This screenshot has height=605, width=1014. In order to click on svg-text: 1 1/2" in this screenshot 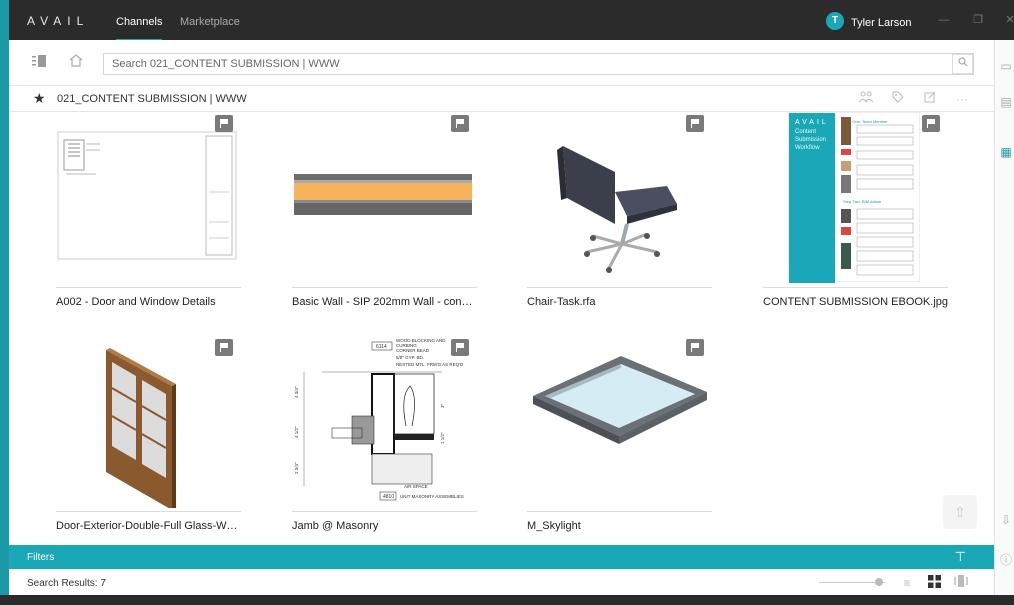, I will do `click(442, 438)`.